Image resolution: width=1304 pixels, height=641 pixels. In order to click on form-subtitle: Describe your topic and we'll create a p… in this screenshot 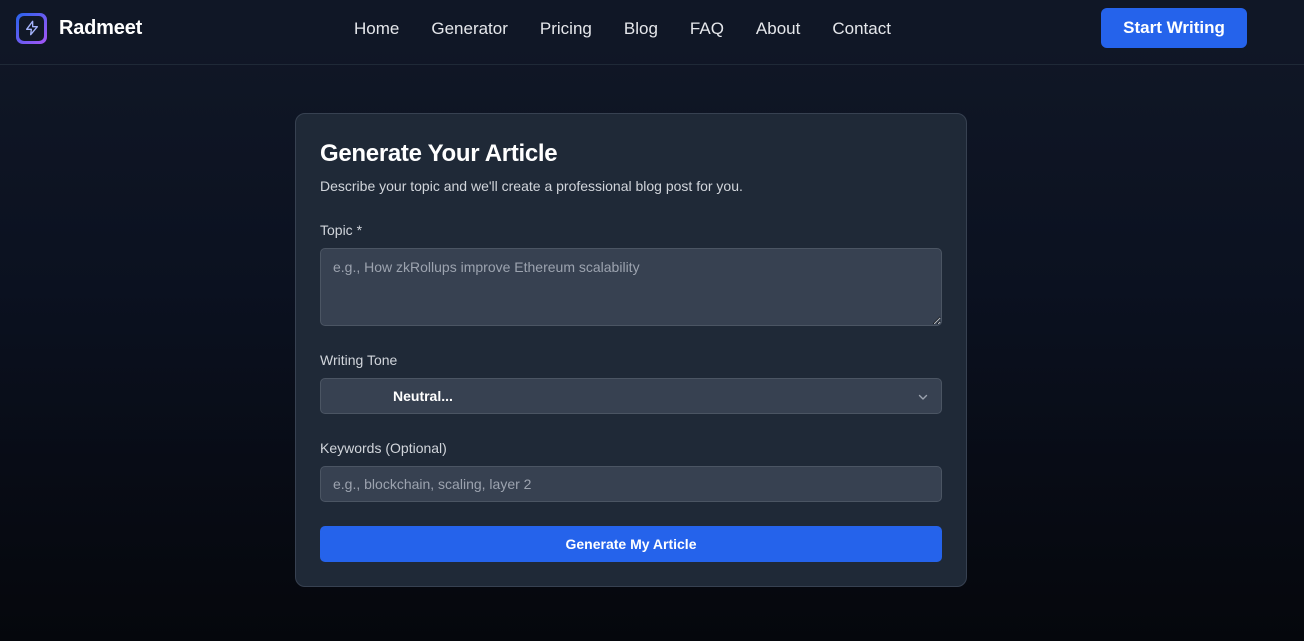, I will do `click(531, 186)`.